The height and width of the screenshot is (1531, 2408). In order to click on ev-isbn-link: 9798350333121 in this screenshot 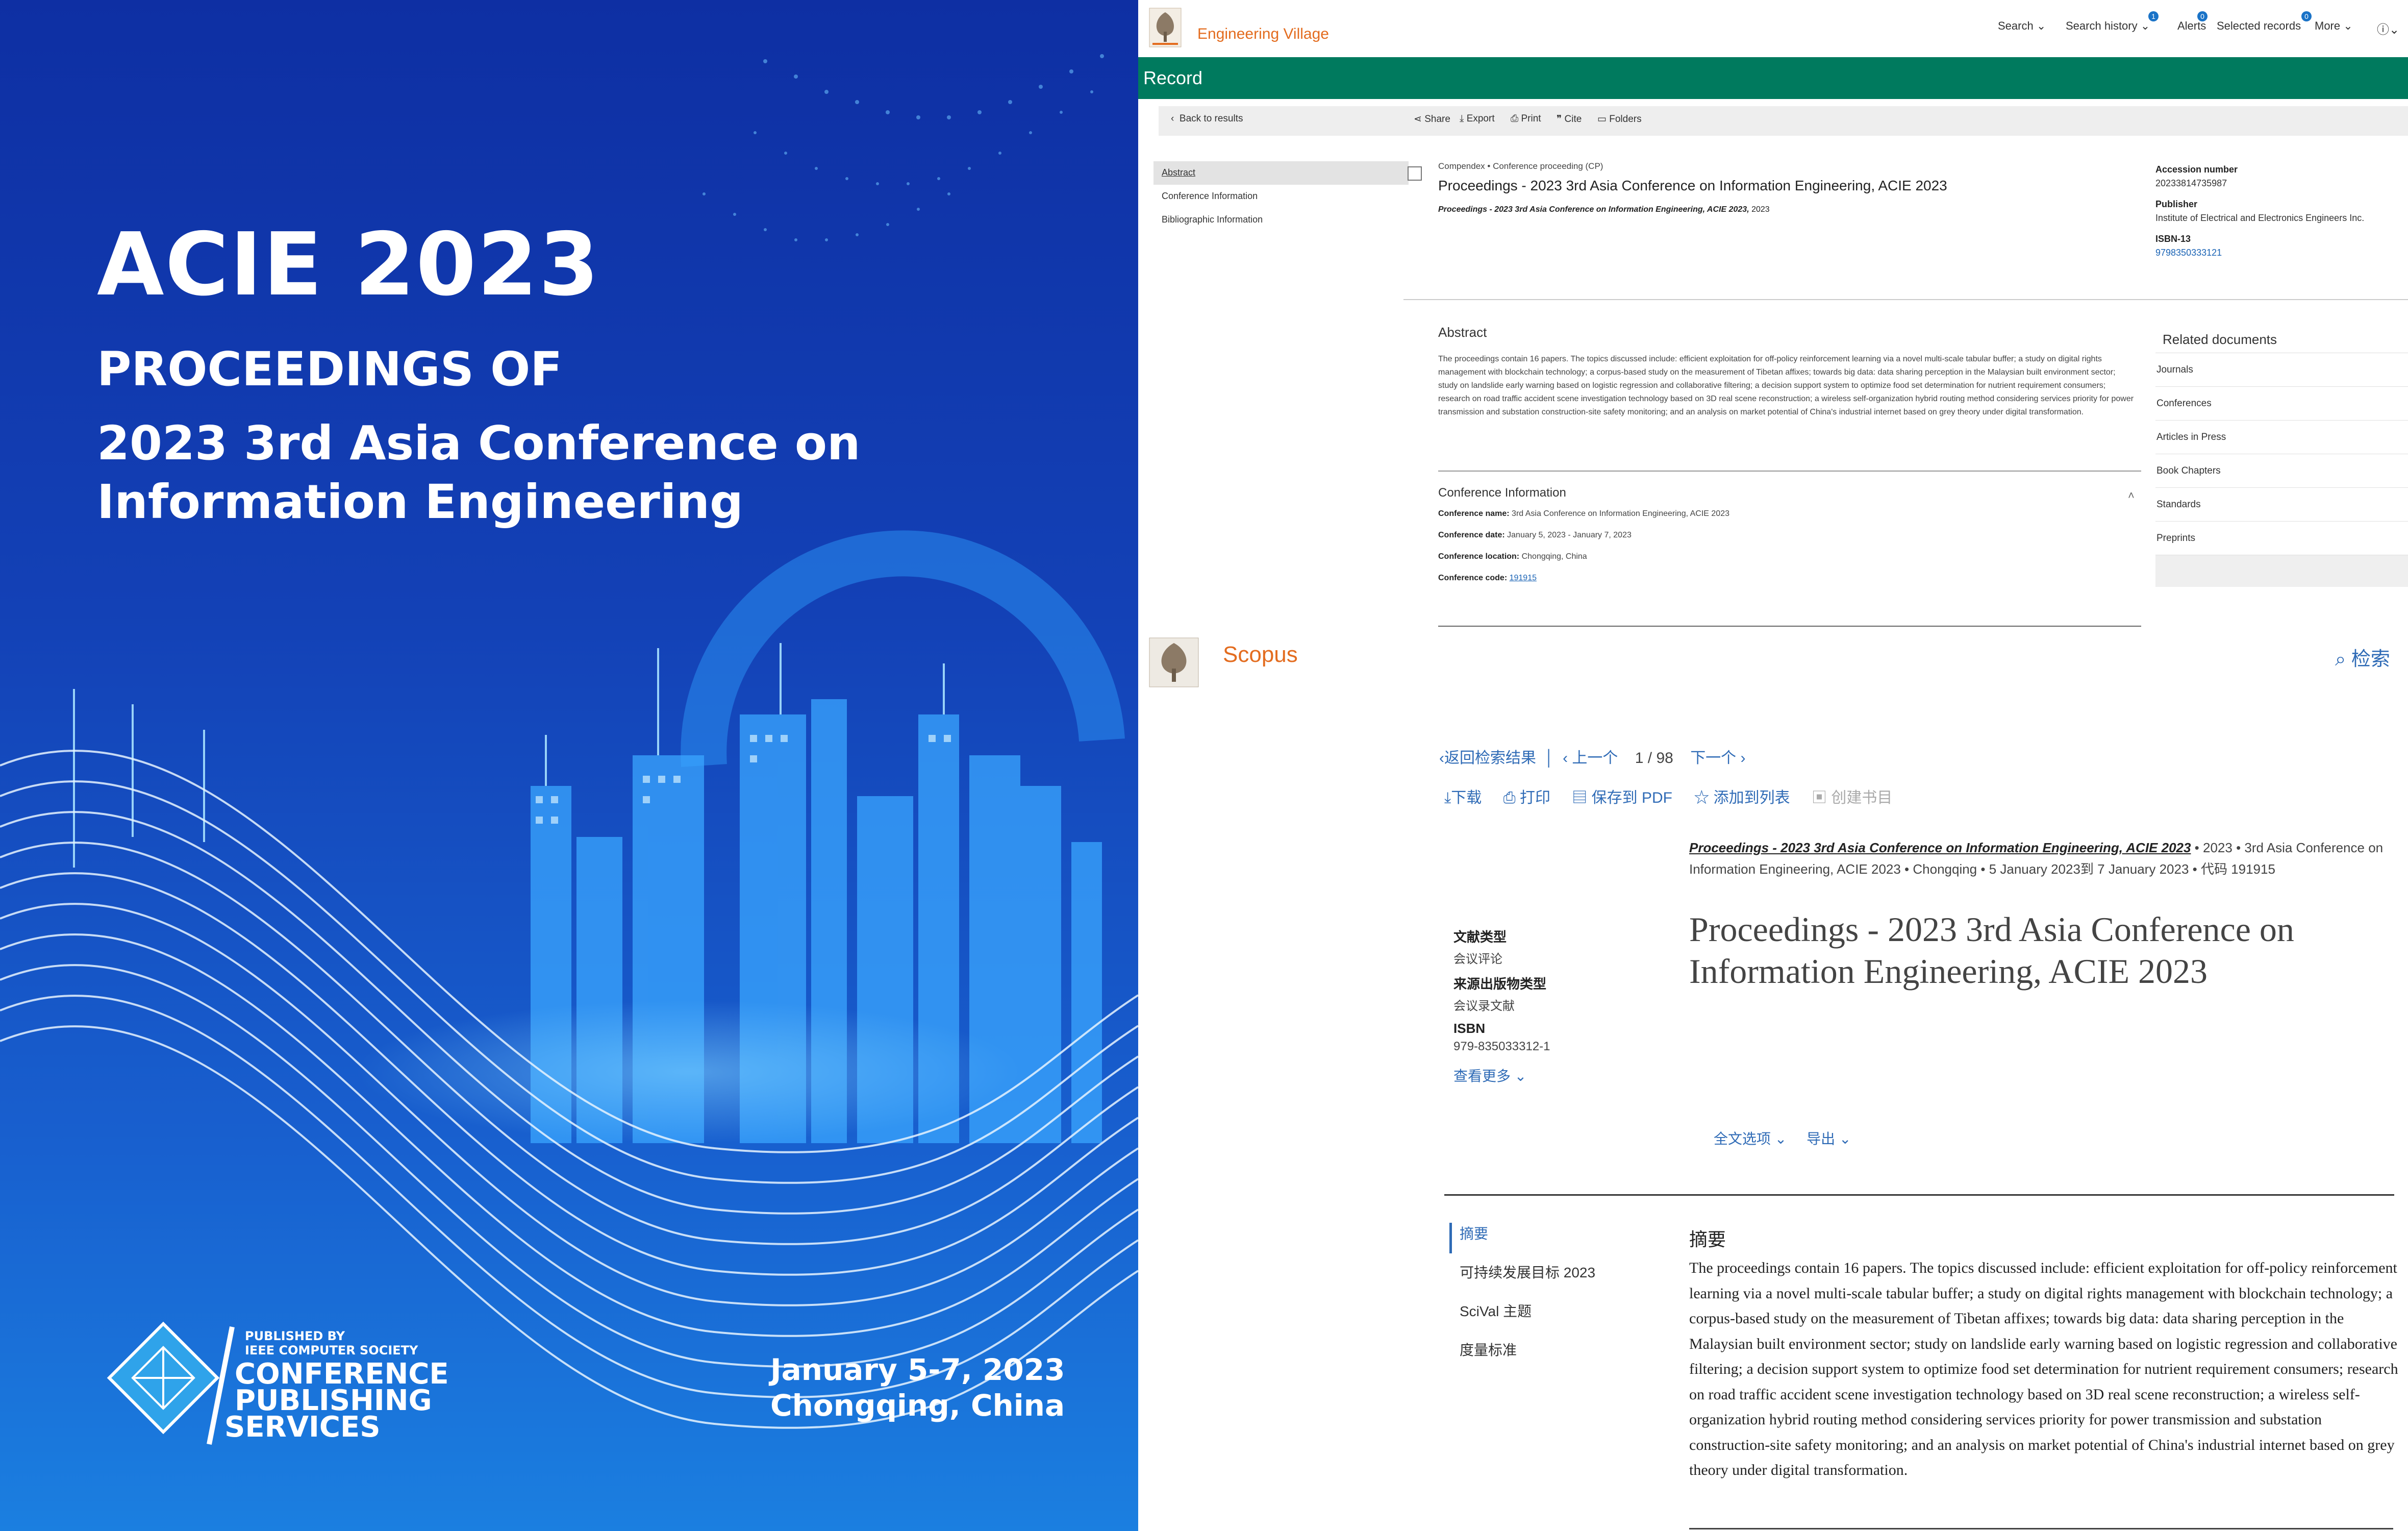, I will do `click(2281, 253)`.